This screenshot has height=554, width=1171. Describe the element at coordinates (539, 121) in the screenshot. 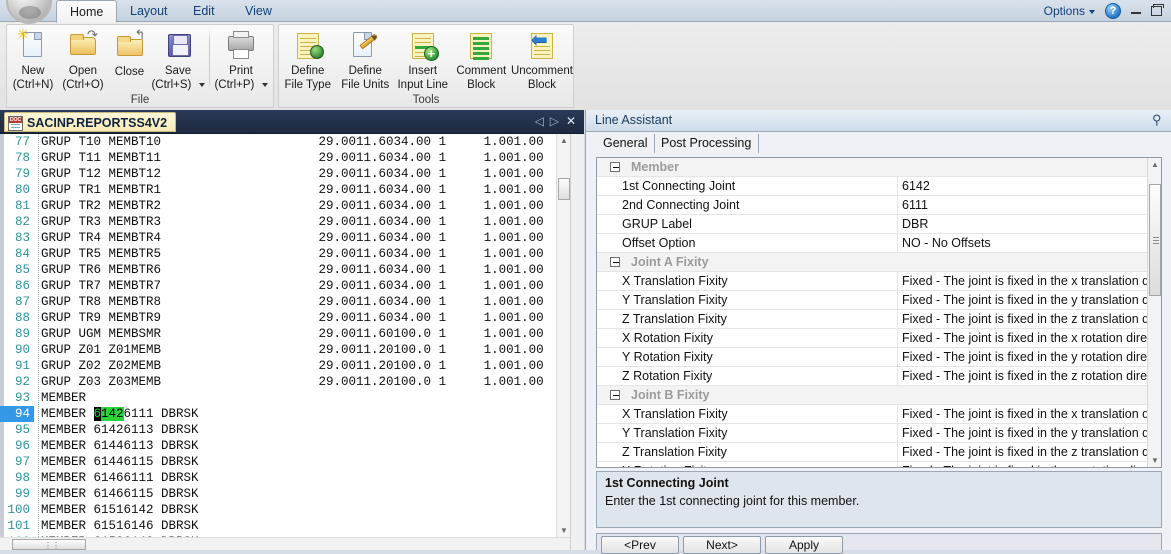

I see `tab-prev-icon: ◁` at that location.